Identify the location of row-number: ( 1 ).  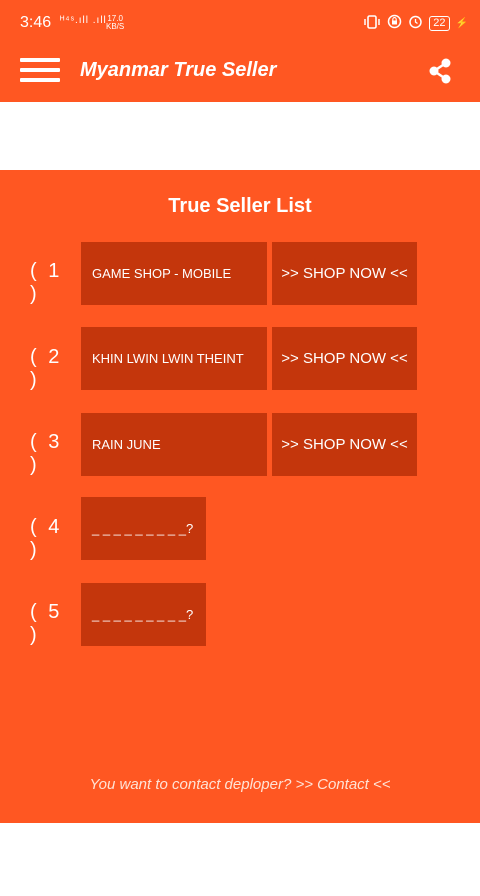
(46, 282).